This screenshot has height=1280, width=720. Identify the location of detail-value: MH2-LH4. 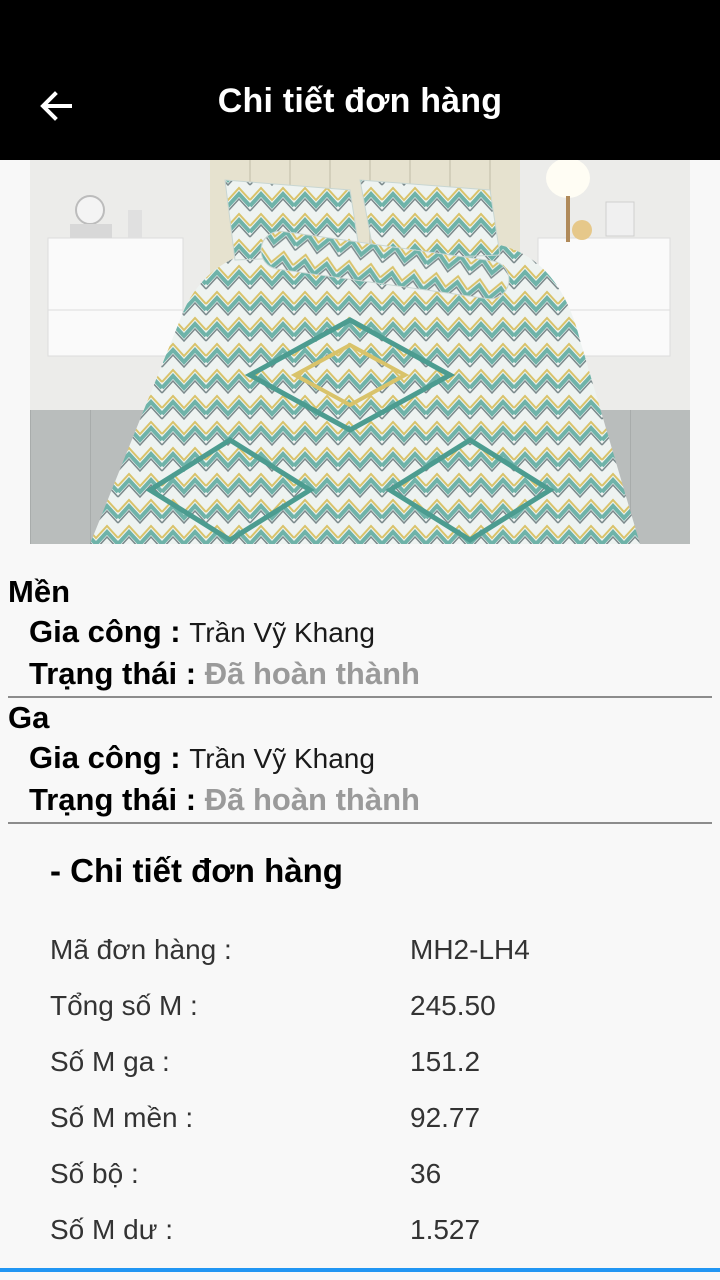
(470, 949).